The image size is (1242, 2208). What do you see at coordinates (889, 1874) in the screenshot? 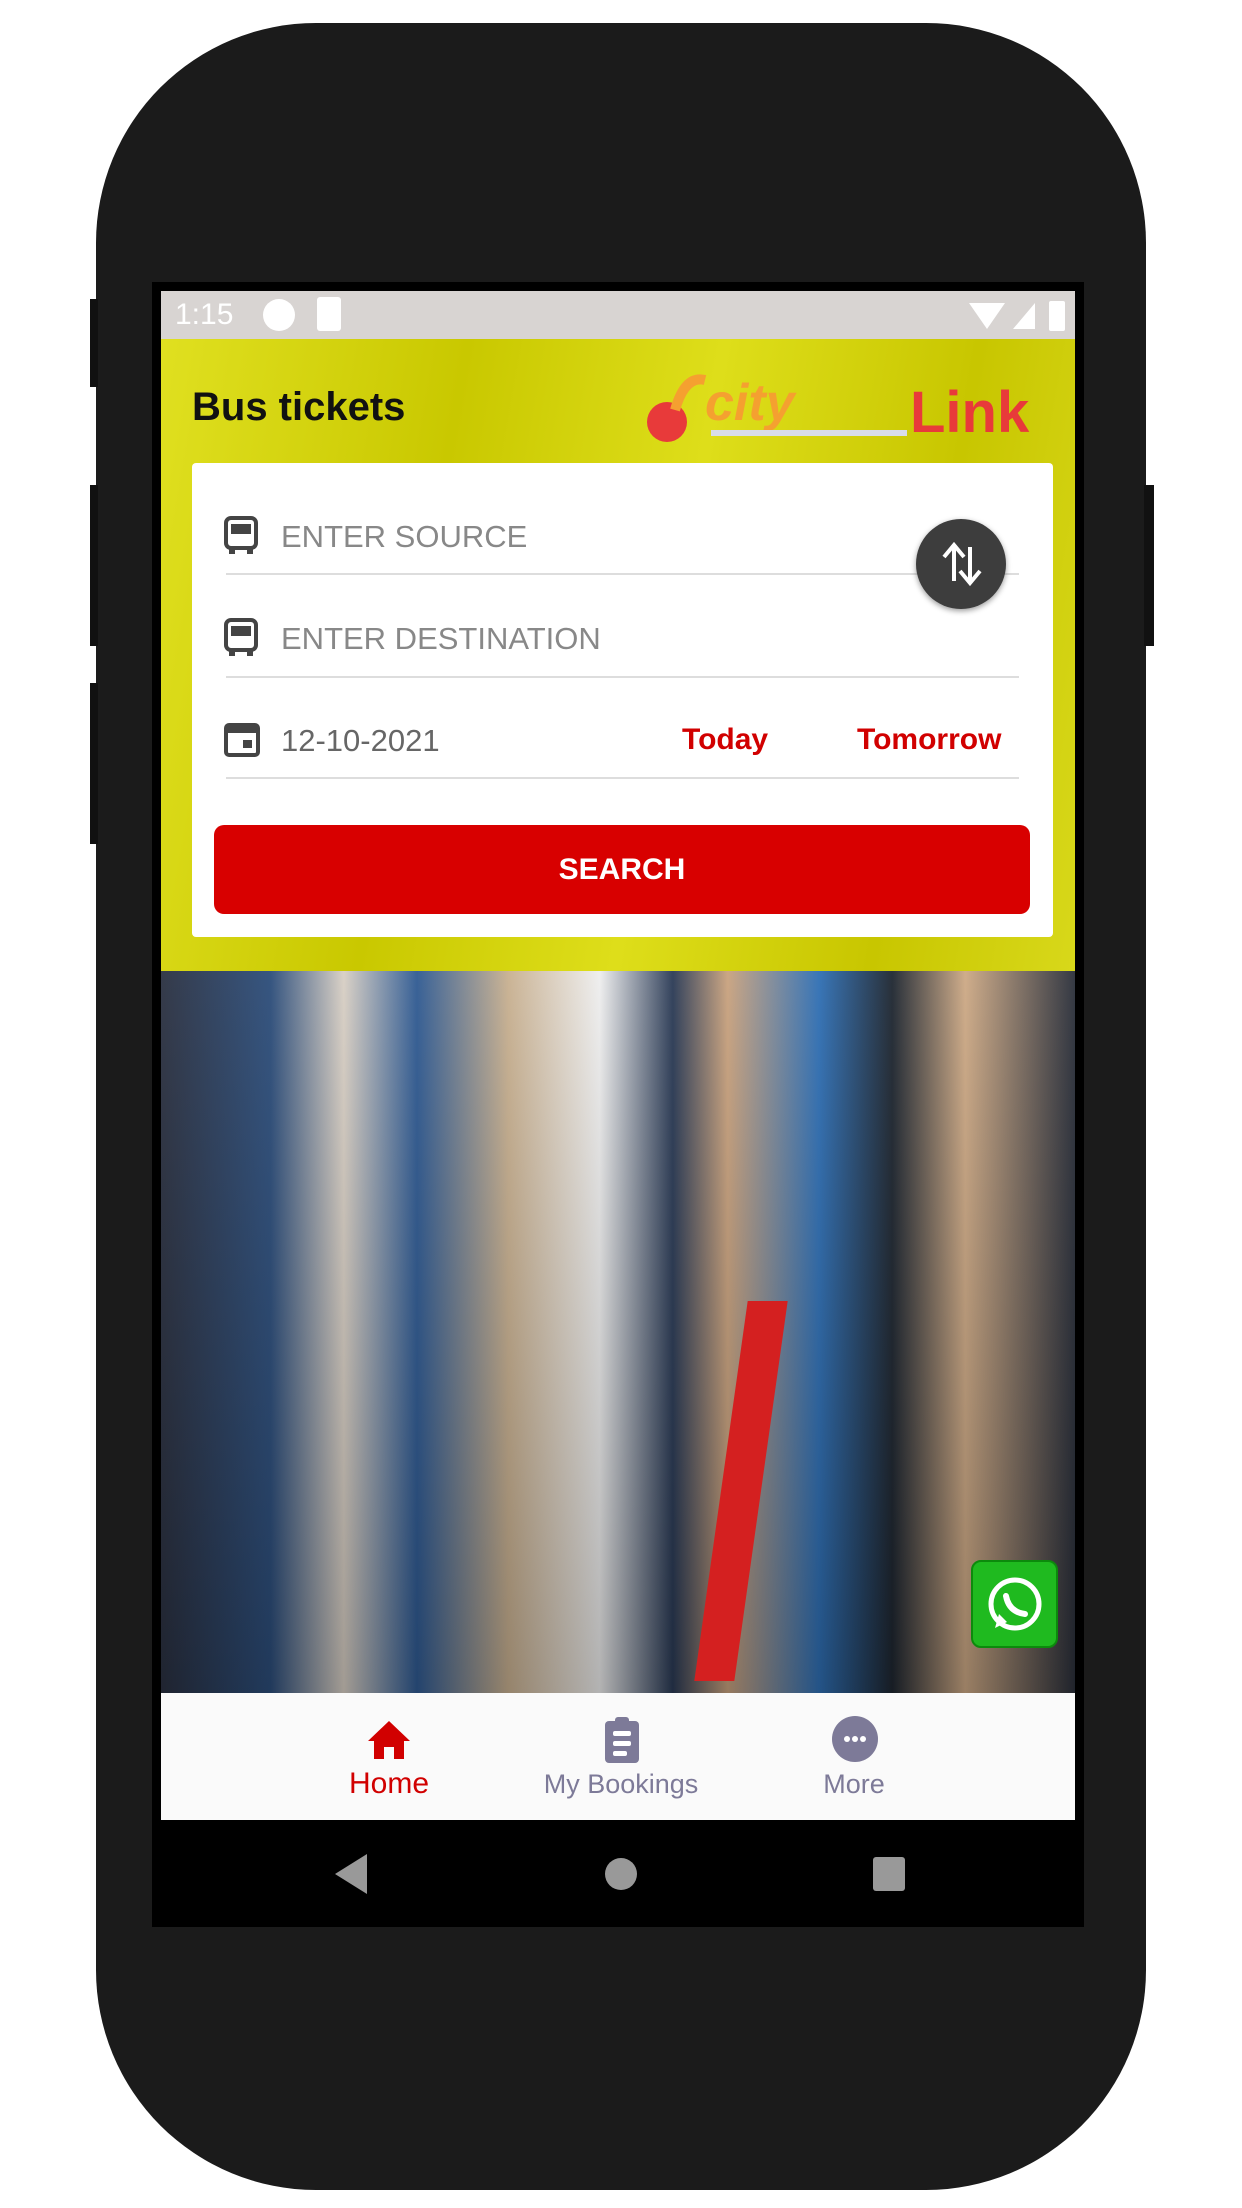
I see `recents-icon` at bounding box center [889, 1874].